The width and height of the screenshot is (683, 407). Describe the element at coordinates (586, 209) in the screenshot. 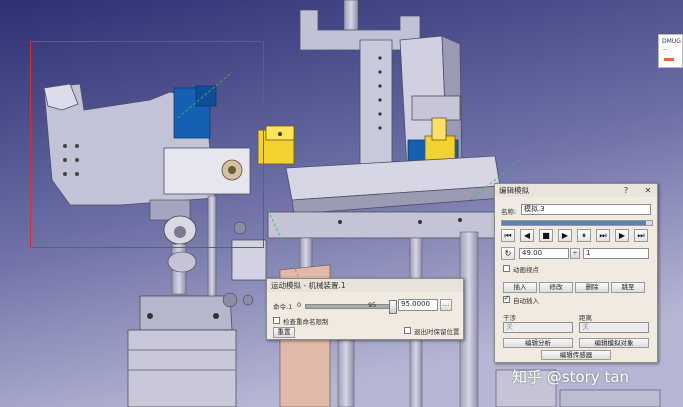

I see `name-field: 模拟.3` at that location.